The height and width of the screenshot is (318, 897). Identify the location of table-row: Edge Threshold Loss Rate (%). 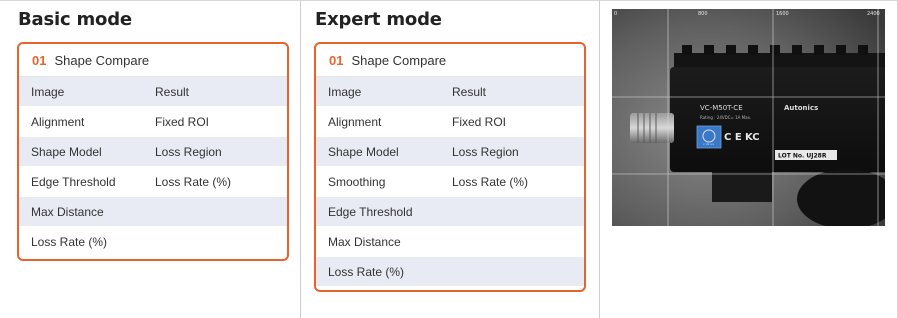
(153, 182).